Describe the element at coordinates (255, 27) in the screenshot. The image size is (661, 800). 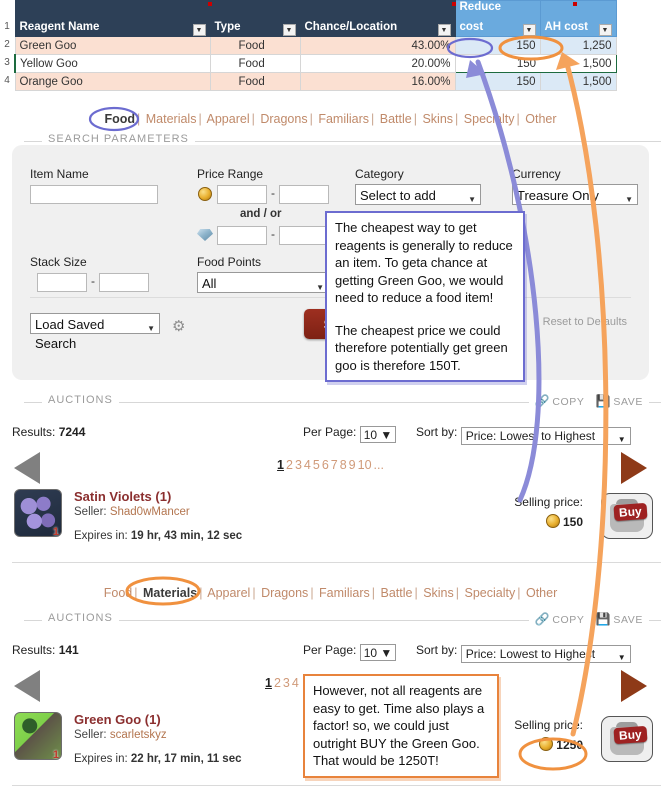
I see `column-header-type: Type ▼` at that location.